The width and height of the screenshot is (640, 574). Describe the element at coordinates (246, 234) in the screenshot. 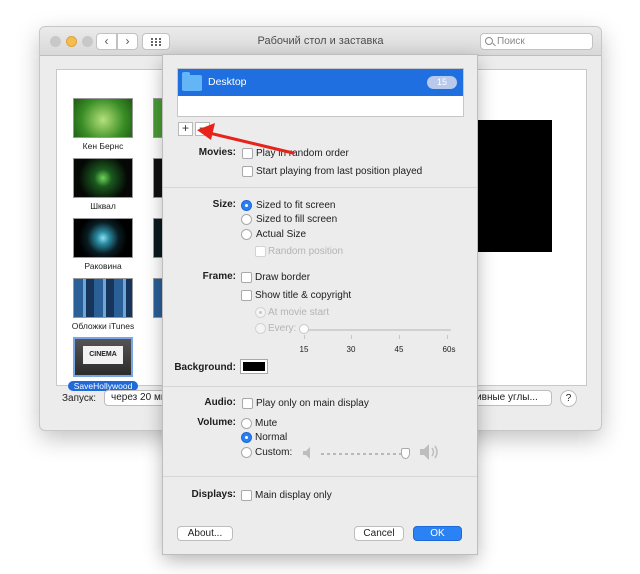

I see `size-actual-radio` at that location.